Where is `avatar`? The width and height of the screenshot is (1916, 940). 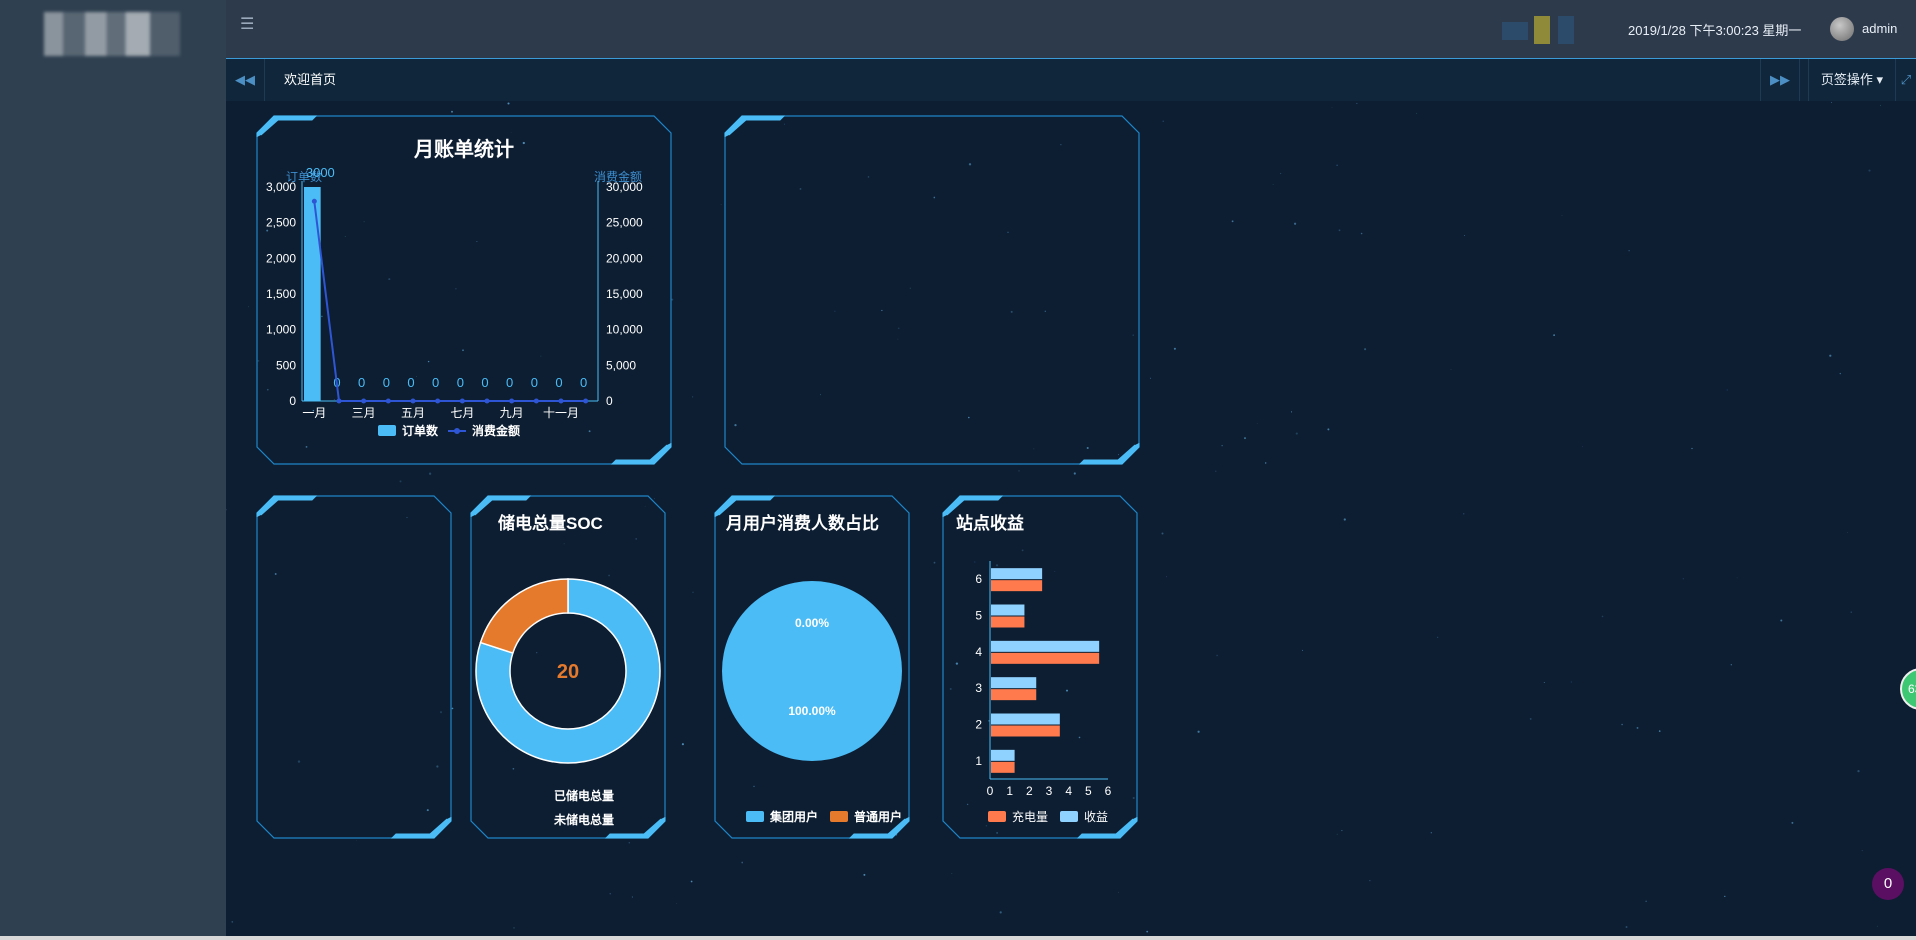
avatar is located at coordinates (1842, 29).